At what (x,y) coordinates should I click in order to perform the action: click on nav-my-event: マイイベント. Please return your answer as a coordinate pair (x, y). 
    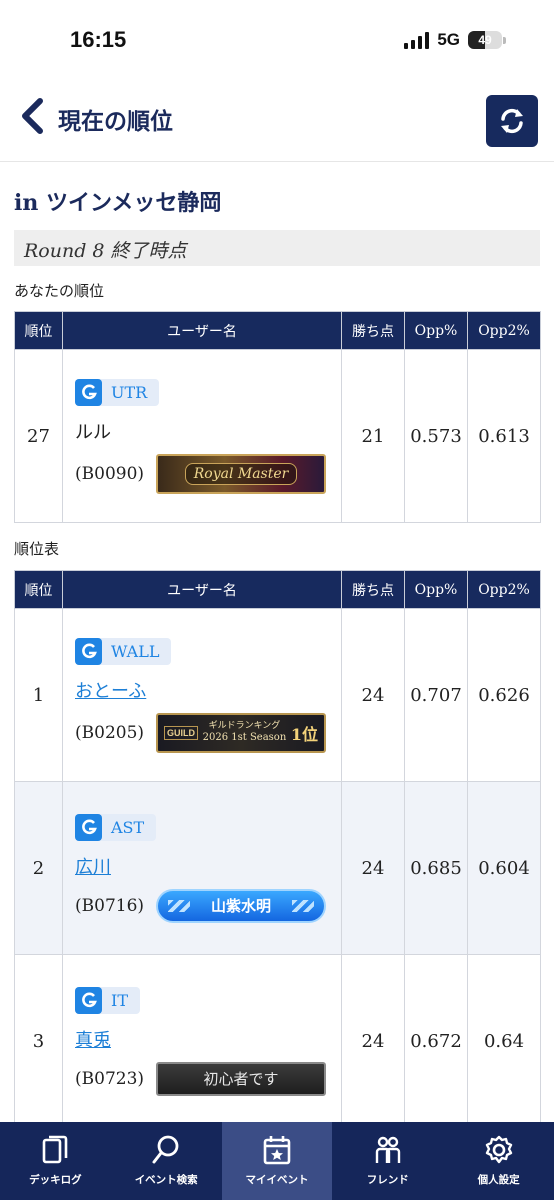
    Looking at the image, I should click on (277, 1161).